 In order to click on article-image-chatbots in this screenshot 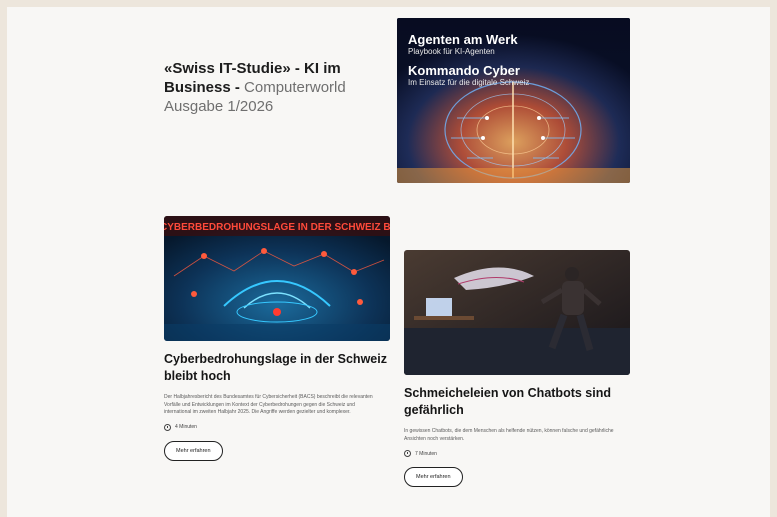, I will do `click(517, 312)`.